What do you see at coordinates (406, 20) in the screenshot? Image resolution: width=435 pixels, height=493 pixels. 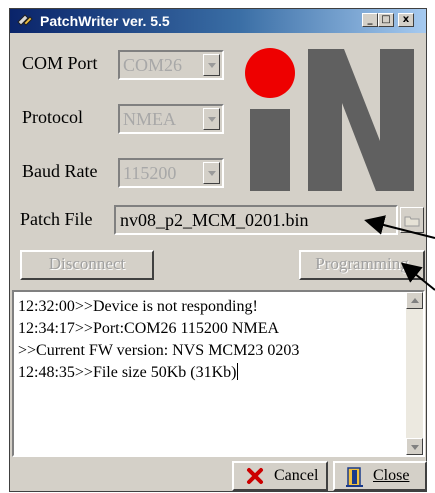 I see `close-window-button: x` at bounding box center [406, 20].